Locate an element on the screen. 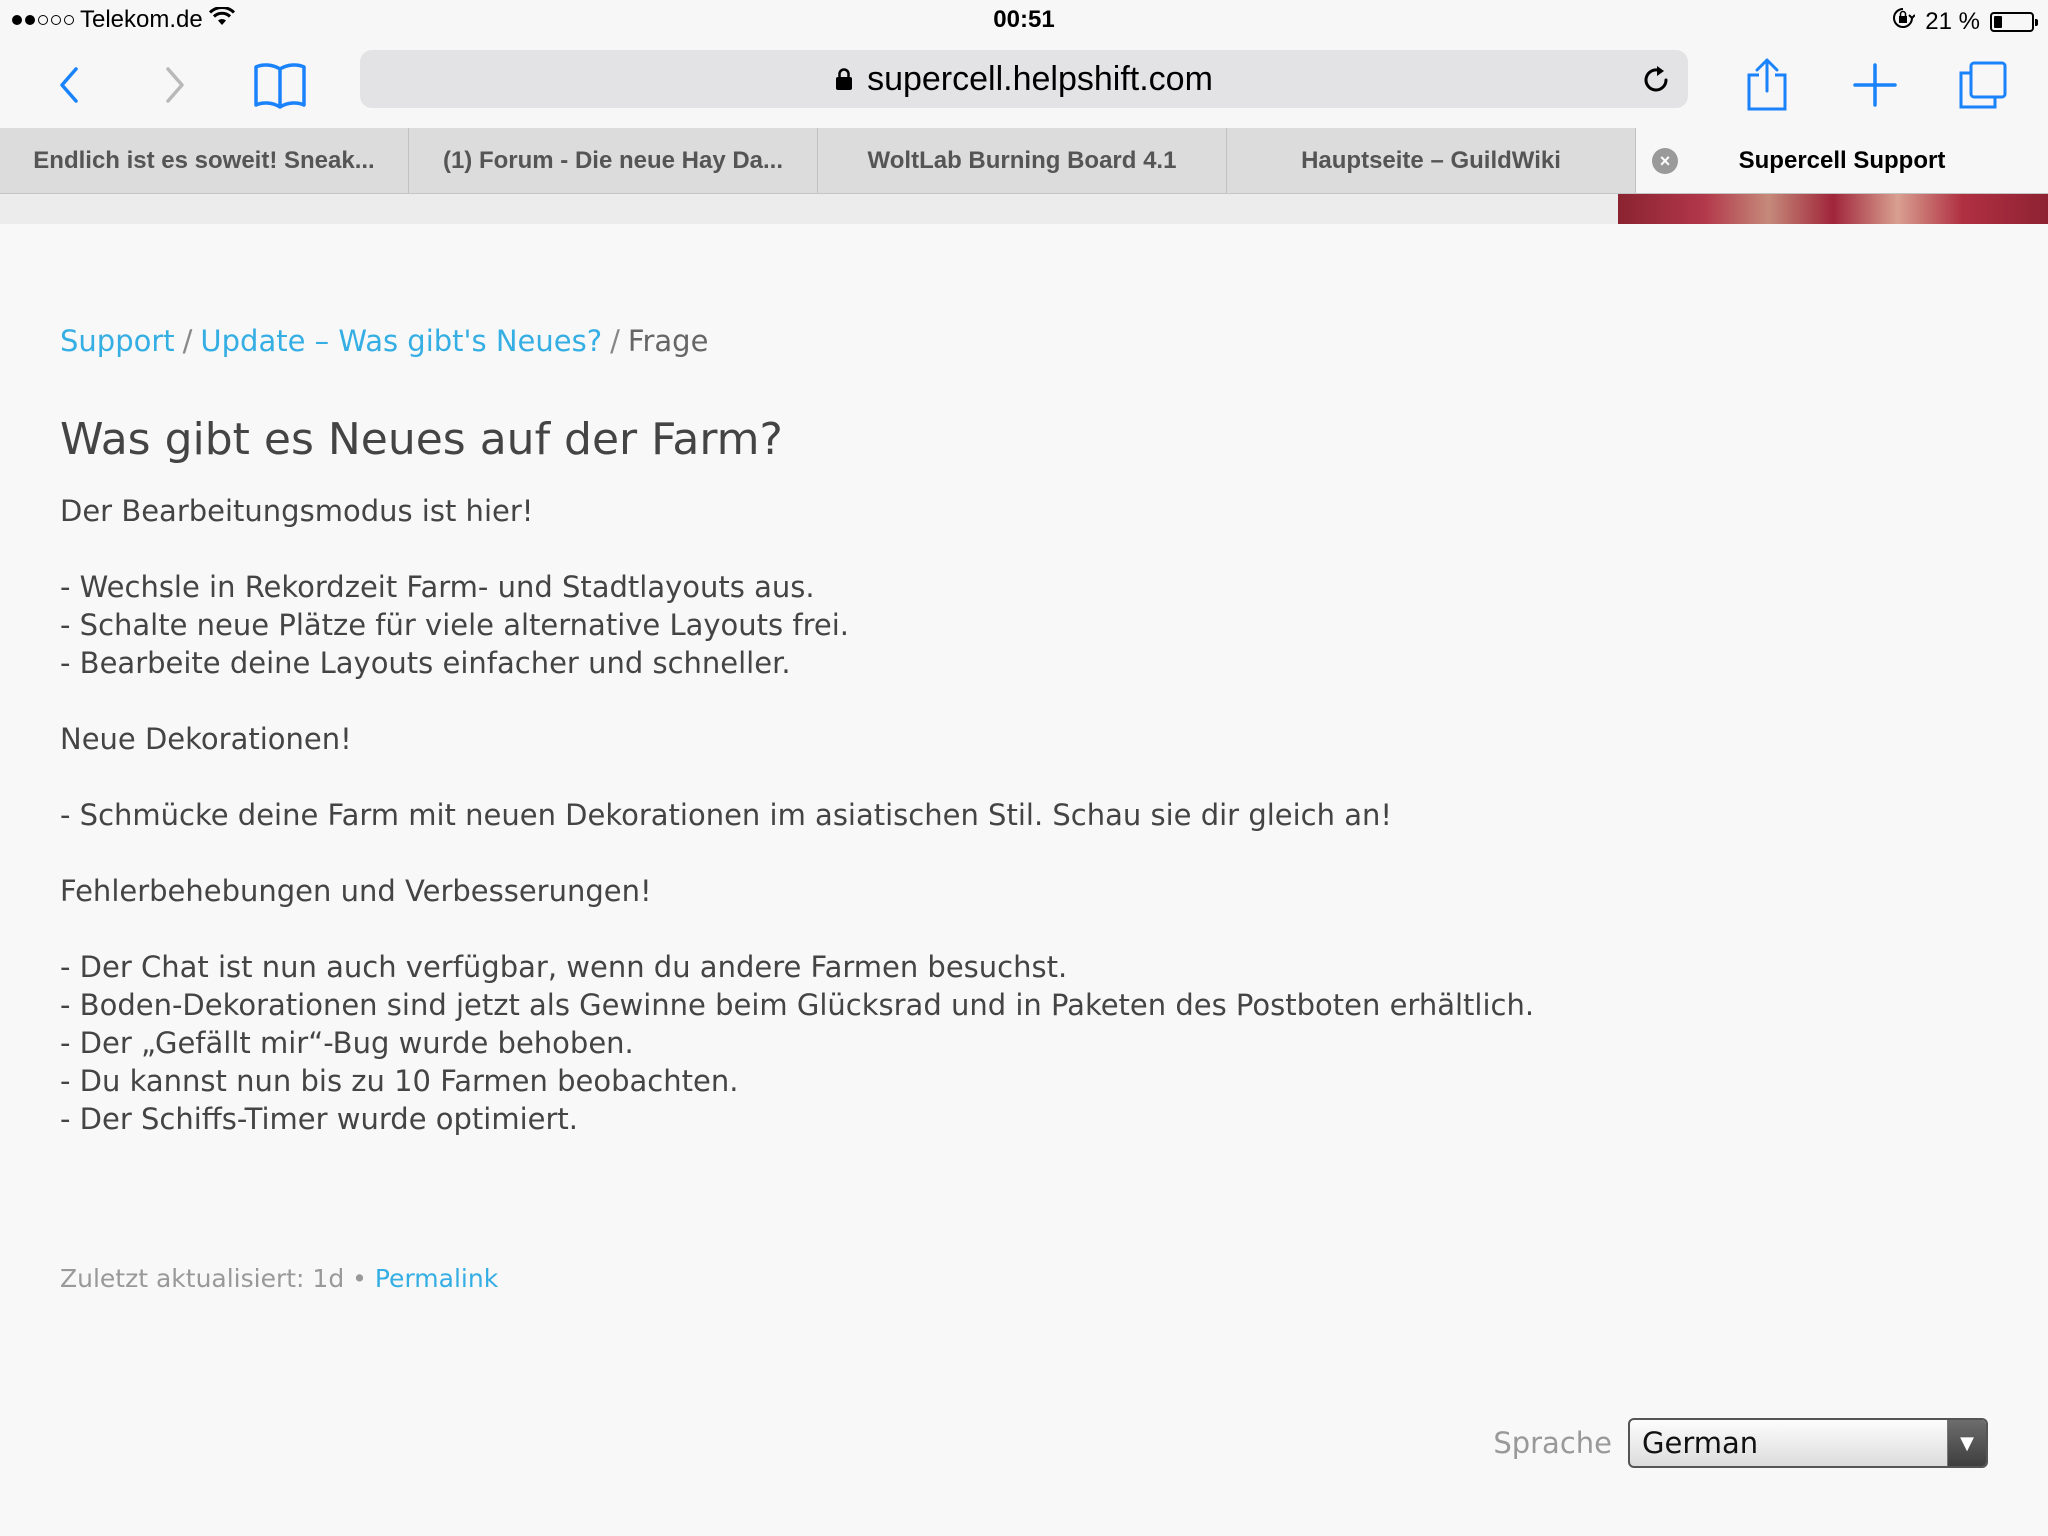 This screenshot has width=2048, height=1536. back-button is located at coordinates (69, 85).